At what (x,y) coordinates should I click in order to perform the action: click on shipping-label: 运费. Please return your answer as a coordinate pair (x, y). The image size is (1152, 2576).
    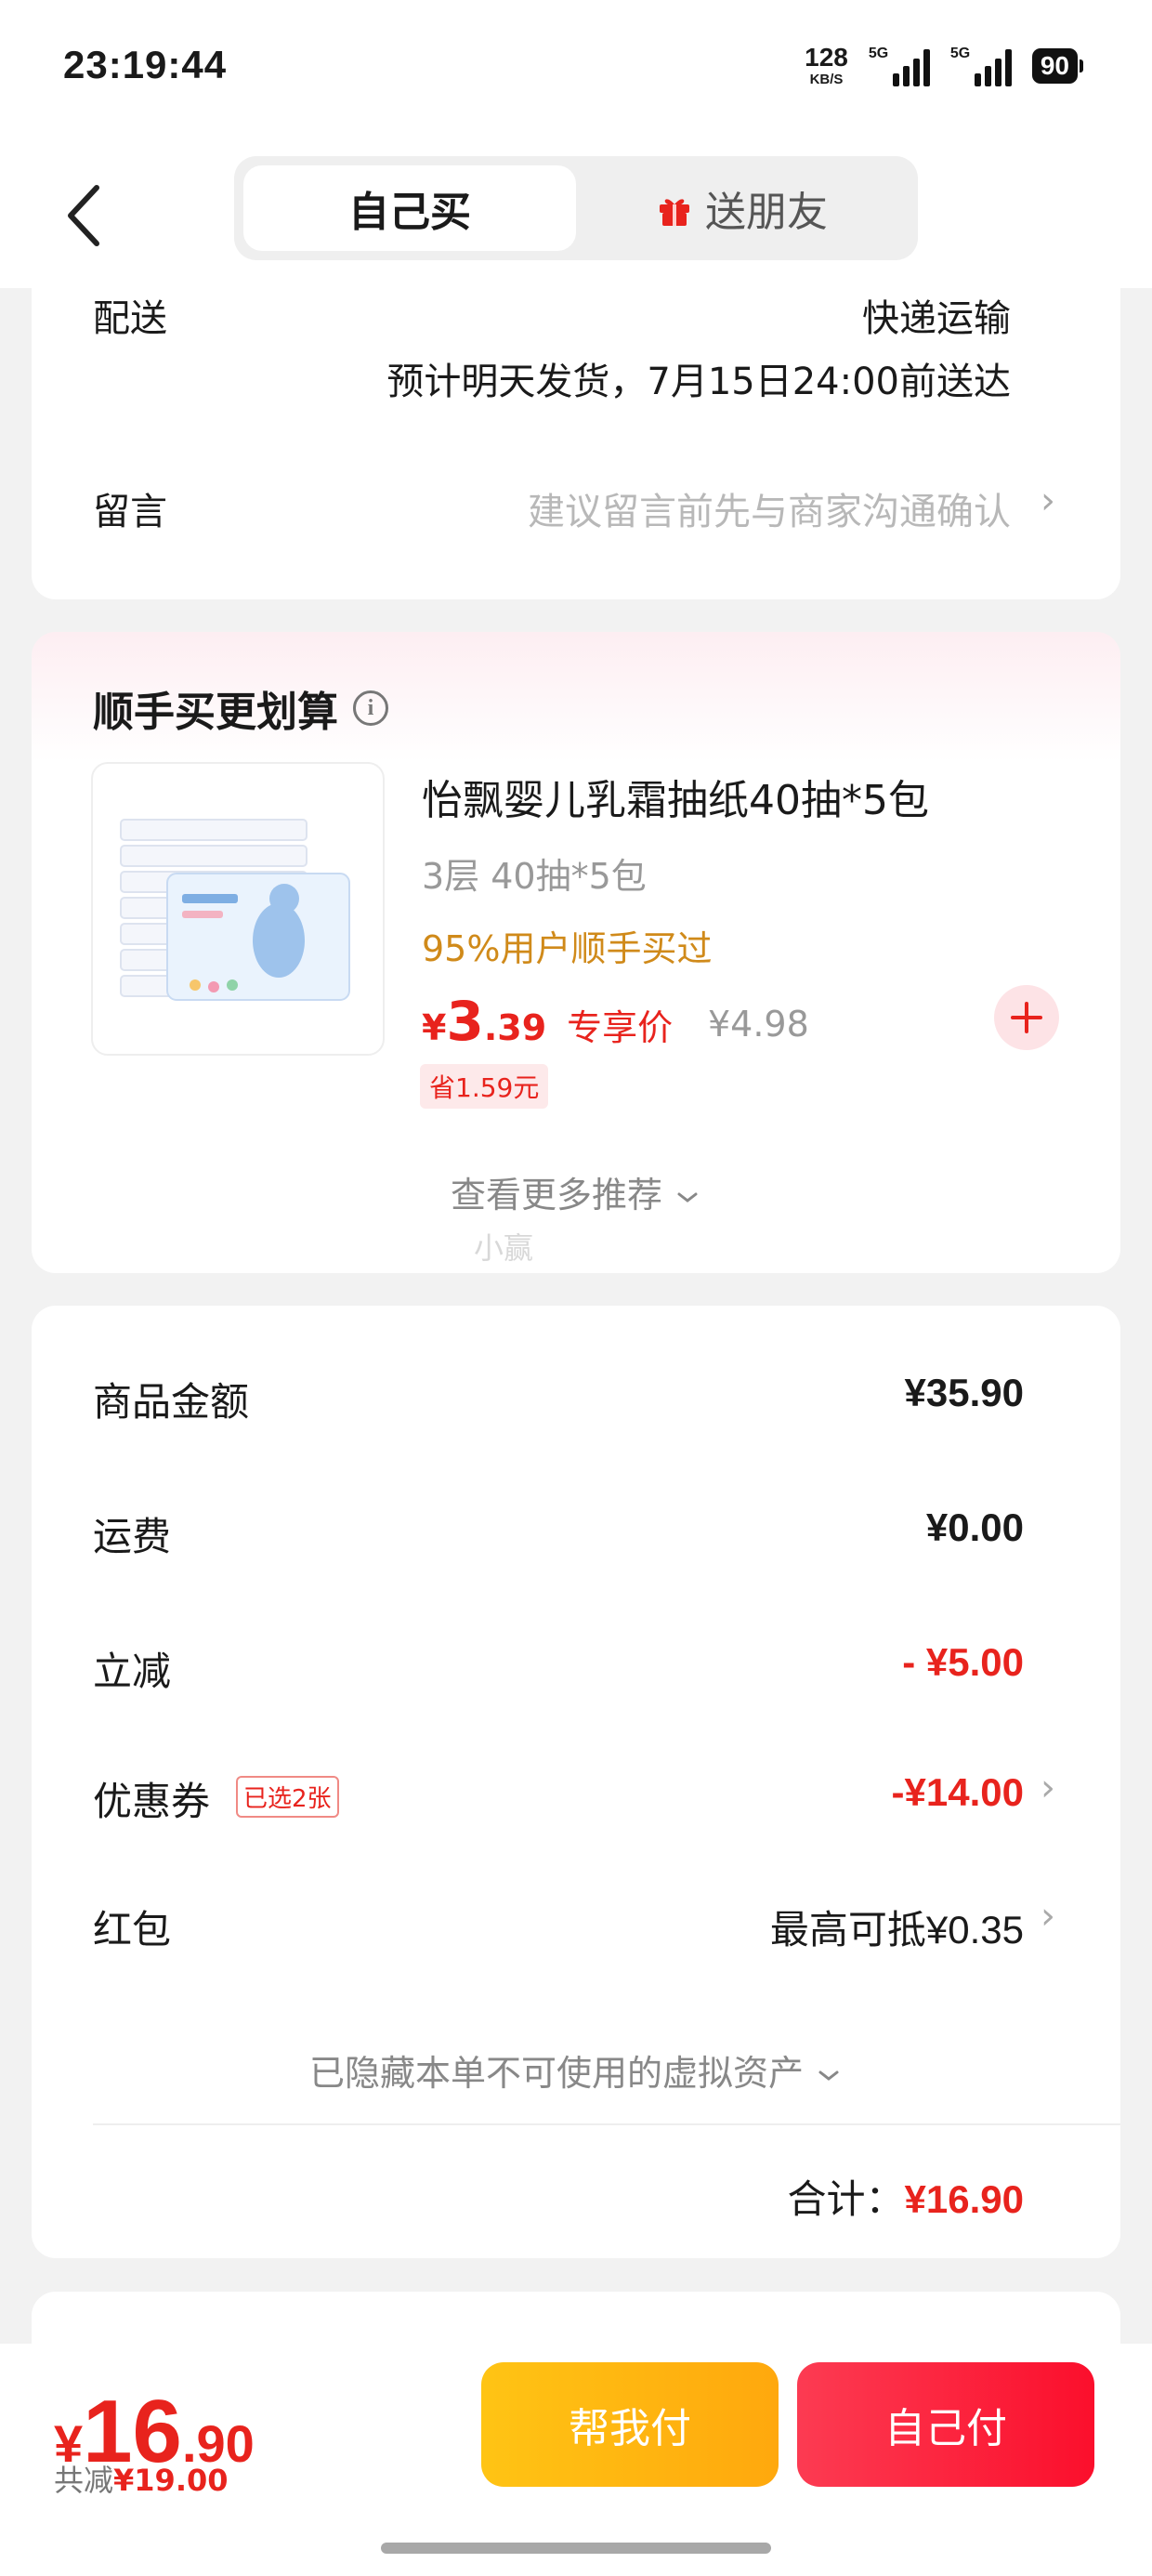
    Looking at the image, I should click on (132, 1536).